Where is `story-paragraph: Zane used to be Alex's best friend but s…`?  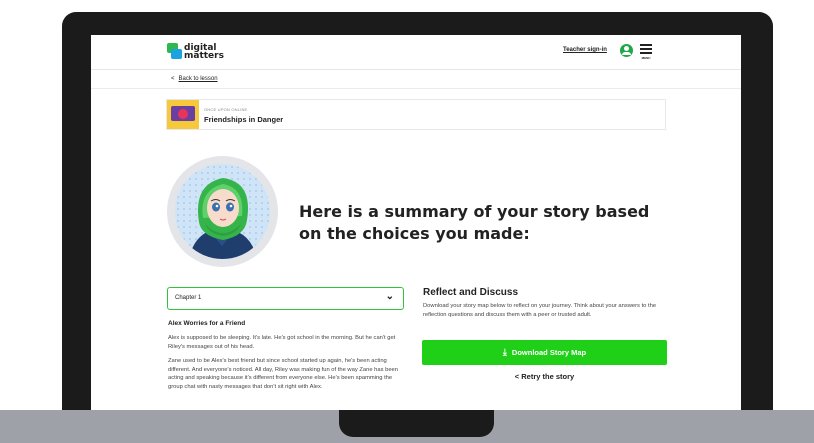 story-paragraph: Zane used to be Alex's best friend but s… is located at coordinates (283, 374).